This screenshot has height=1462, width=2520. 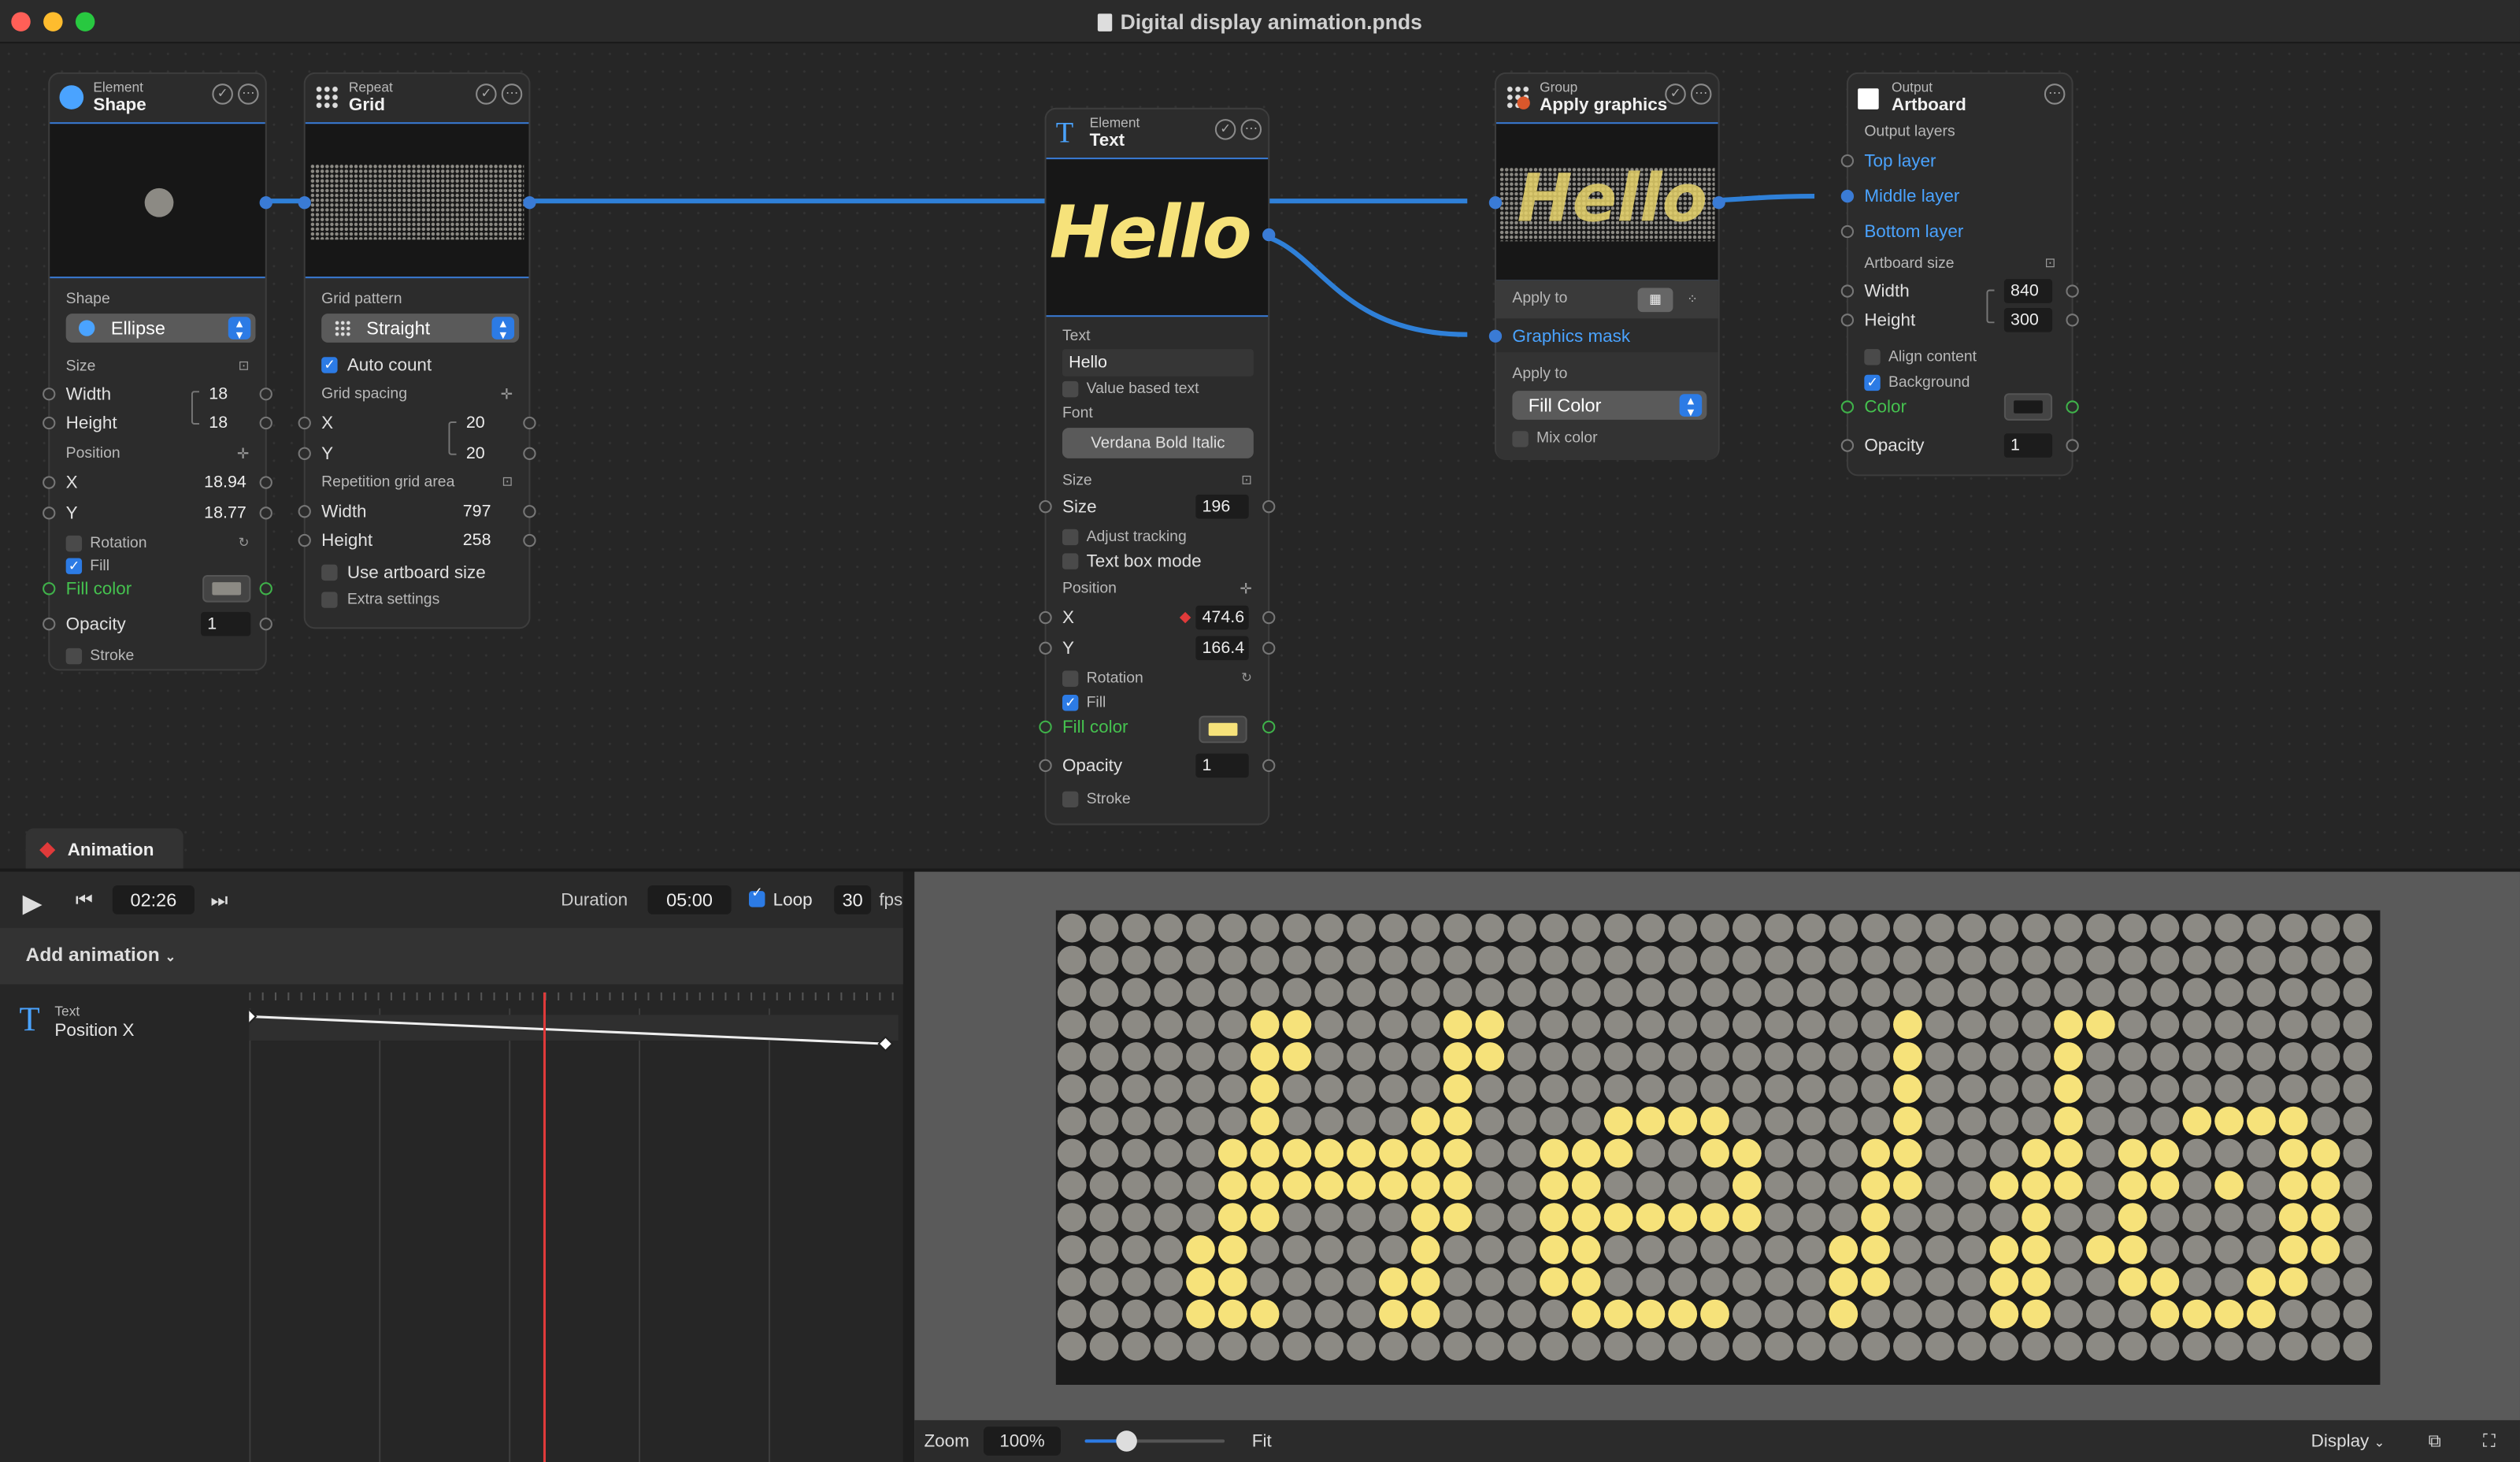 I want to click on area-width-output-port, so click(x=529, y=511).